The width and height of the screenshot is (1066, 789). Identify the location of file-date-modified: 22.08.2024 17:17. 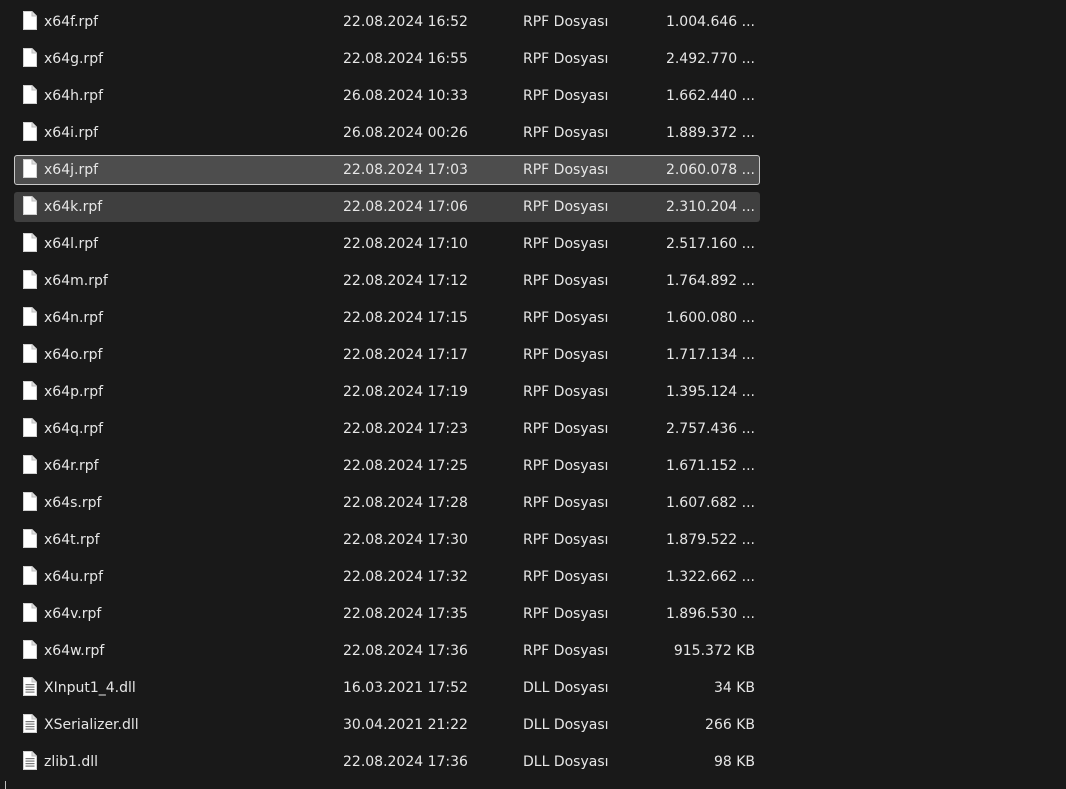
(405, 355).